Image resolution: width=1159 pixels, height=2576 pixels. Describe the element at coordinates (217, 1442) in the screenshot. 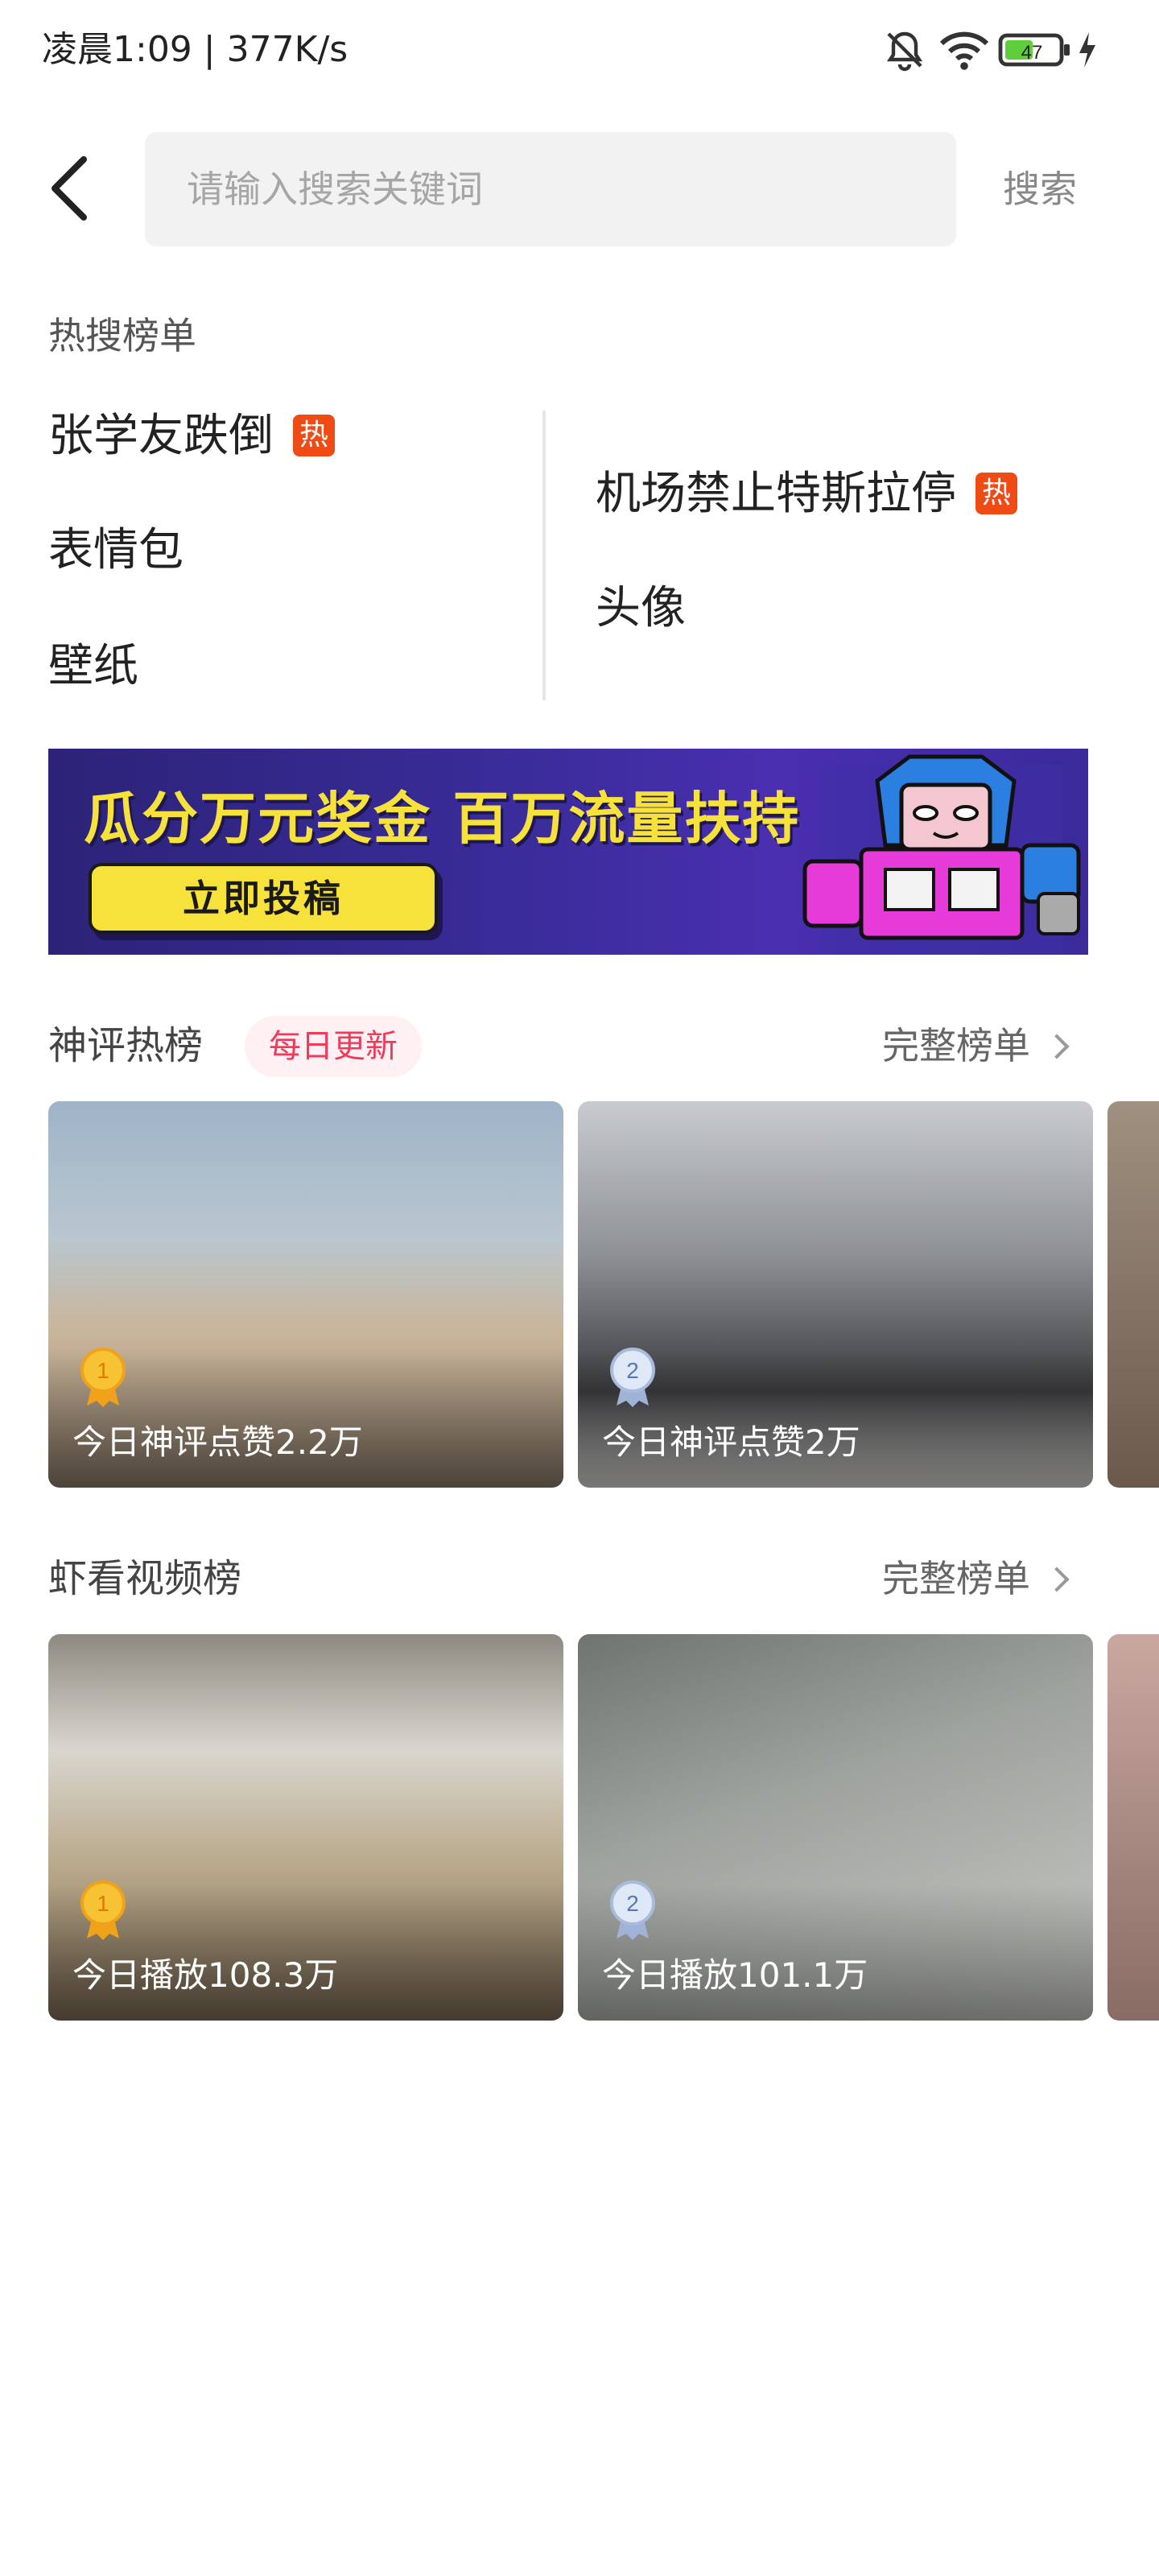

I see `card-label: 今日神评点赞2.2万` at that location.